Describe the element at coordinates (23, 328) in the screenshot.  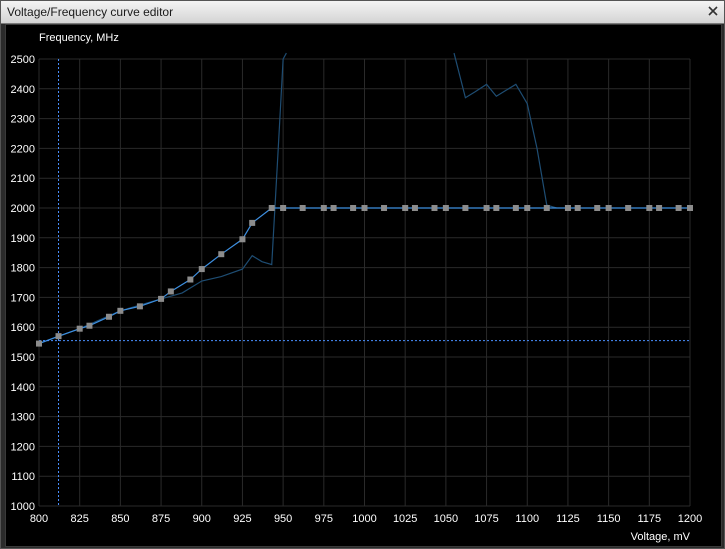
I see `y-tick-label: 1600` at that location.